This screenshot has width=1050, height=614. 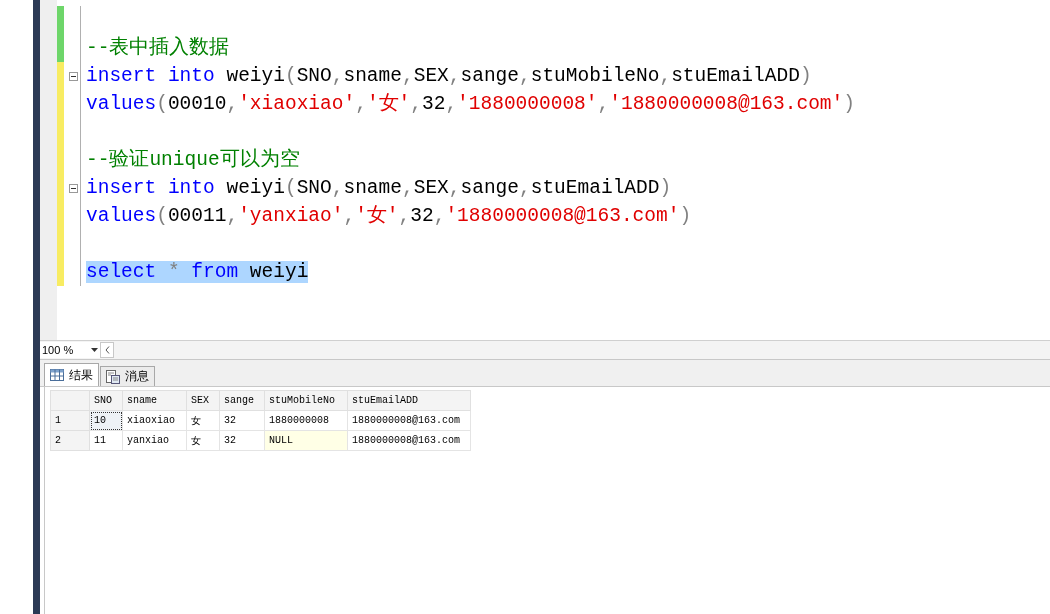 What do you see at coordinates (106, 400) in the screenshot?
I see `column-header: SNO` at bounding box center [106, 400].